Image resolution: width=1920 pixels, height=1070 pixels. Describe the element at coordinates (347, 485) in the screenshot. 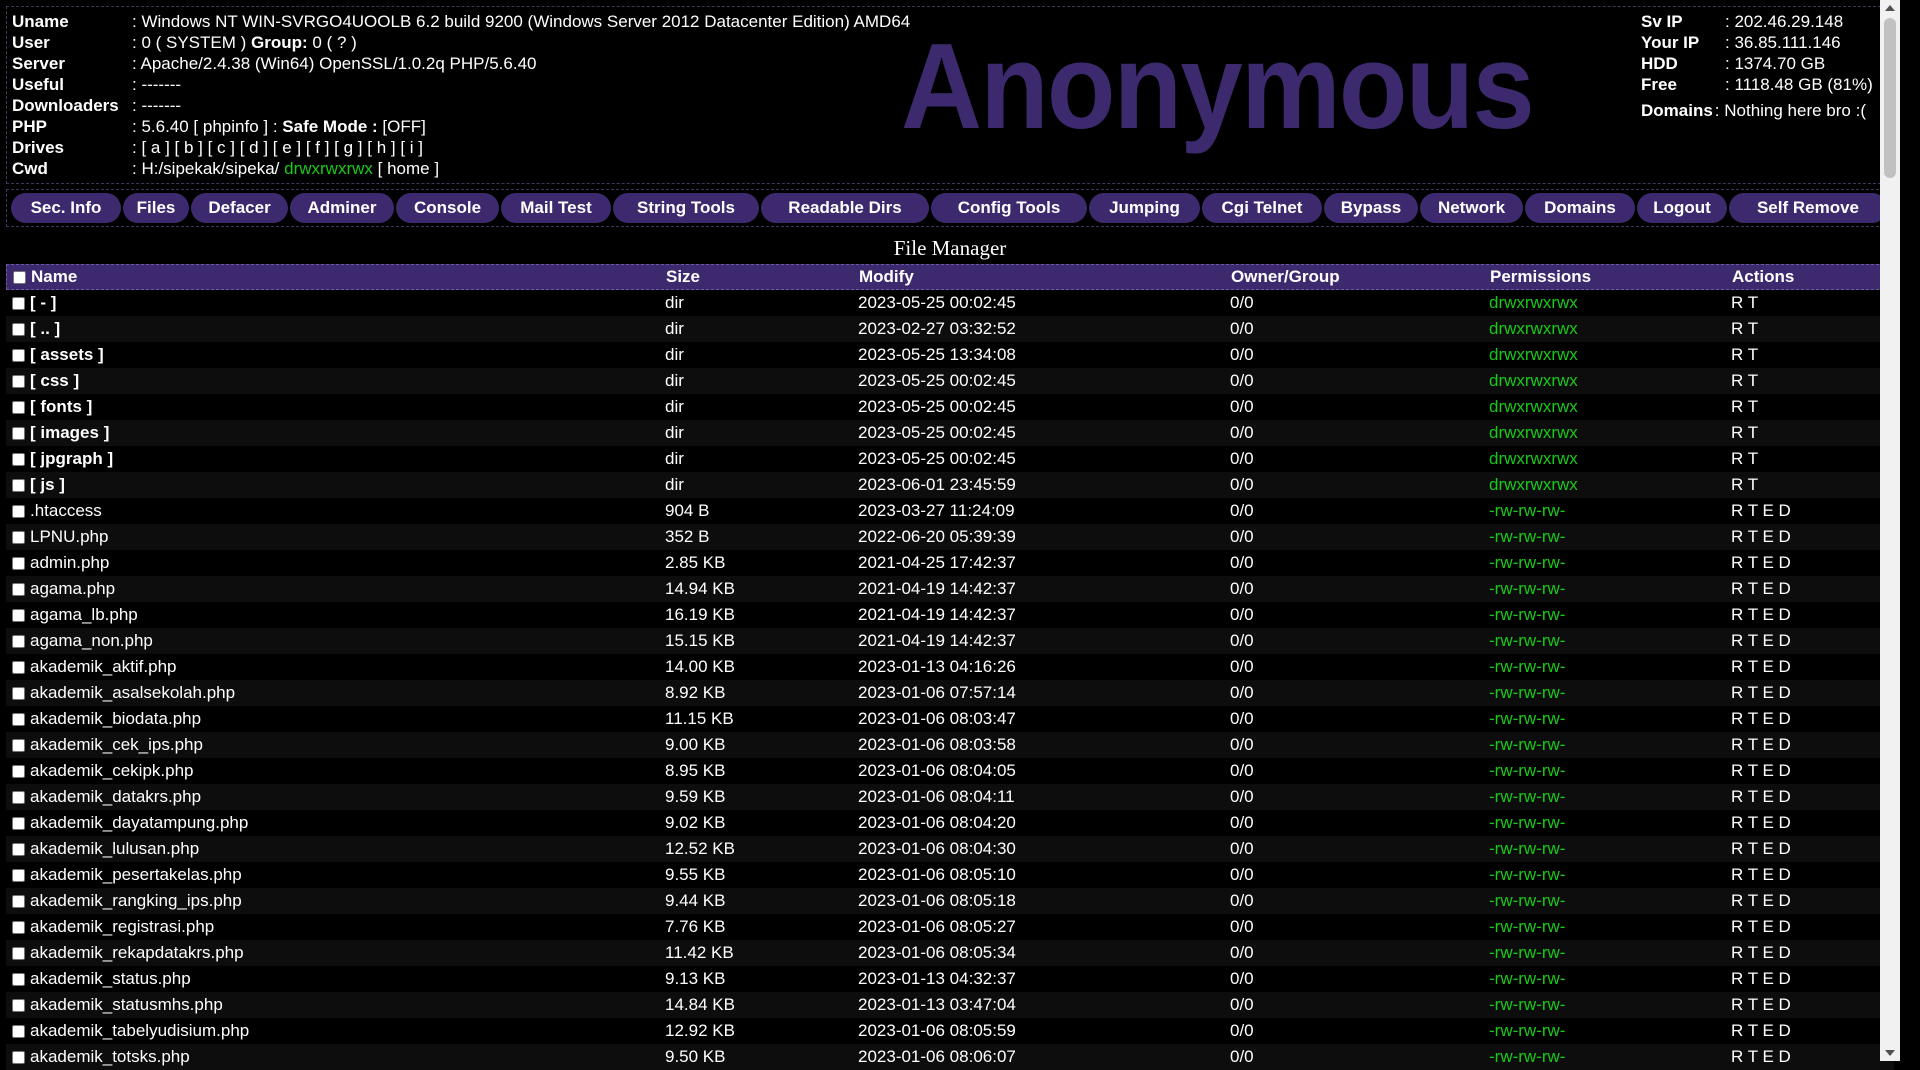

I see `dir-name-link: [ js ]` at that location.